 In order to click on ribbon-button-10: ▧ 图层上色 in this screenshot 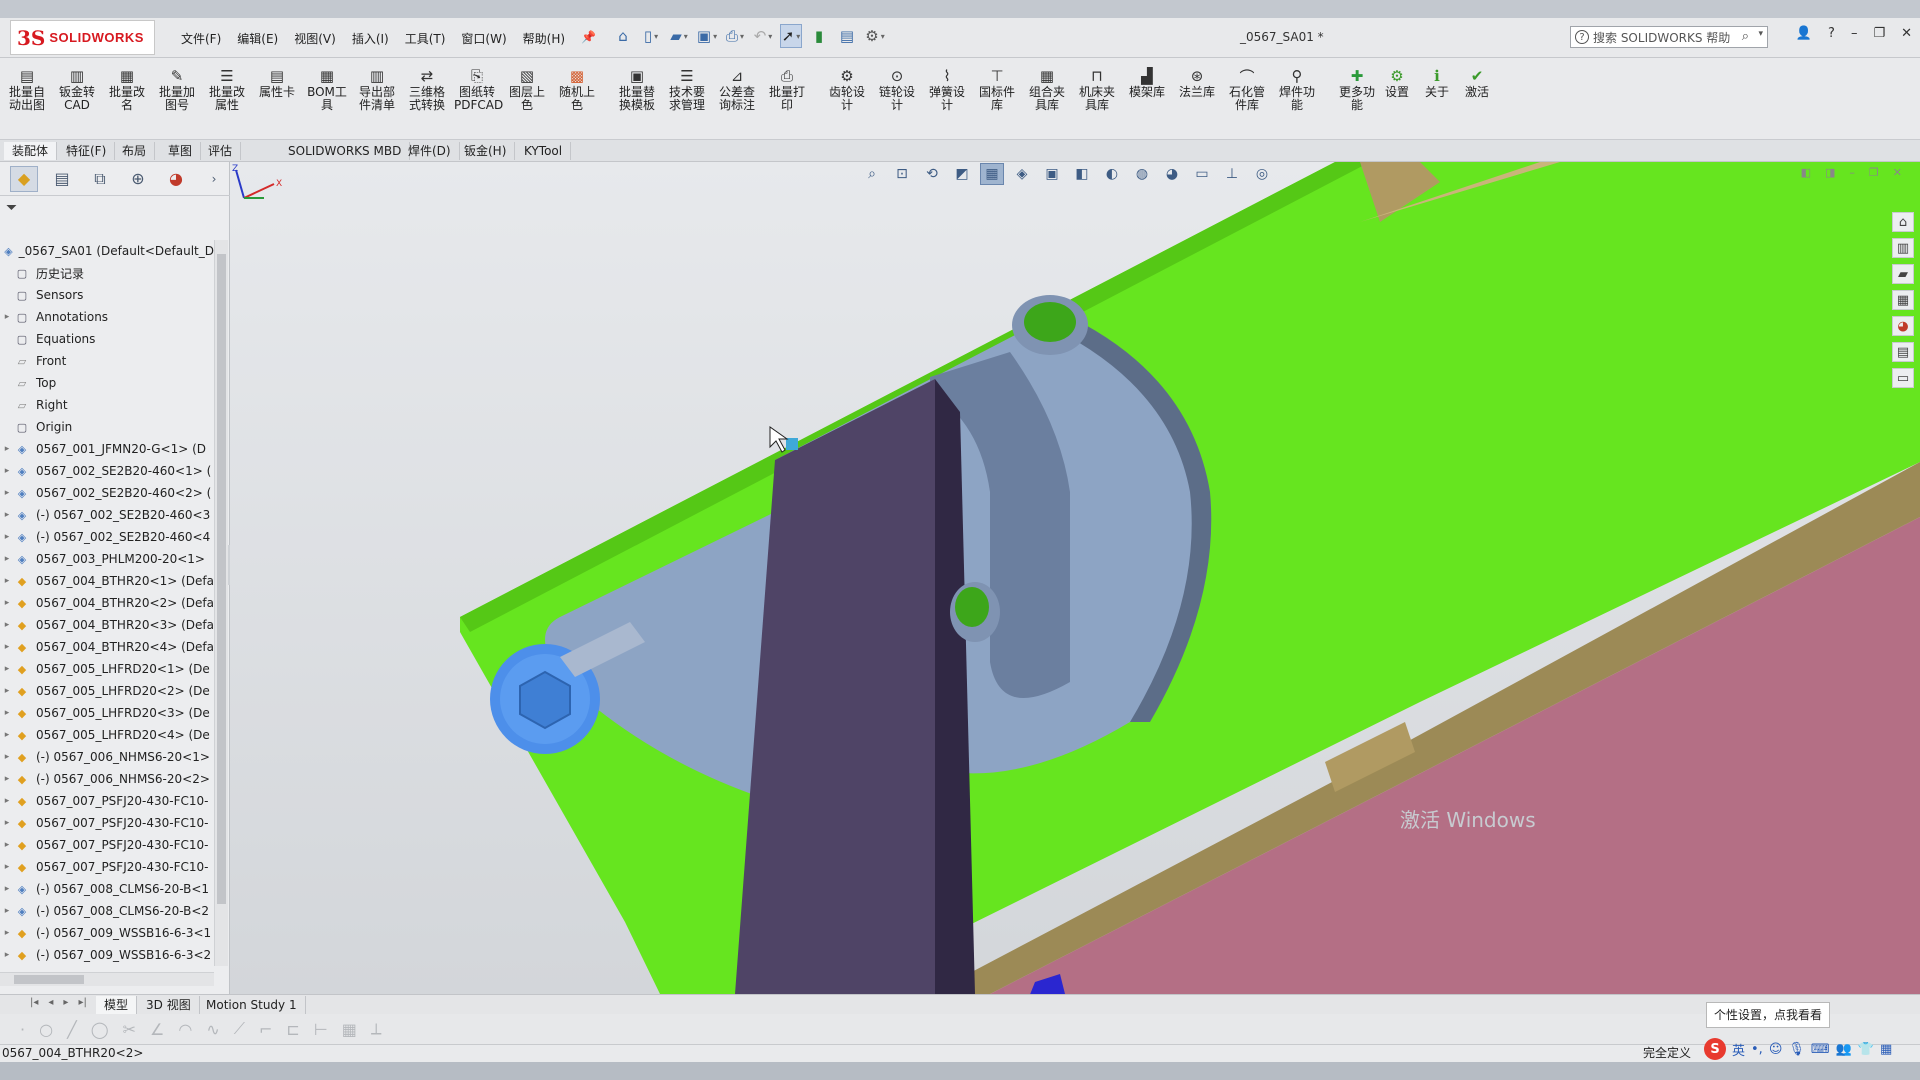, I will do `click(527, 89)`.